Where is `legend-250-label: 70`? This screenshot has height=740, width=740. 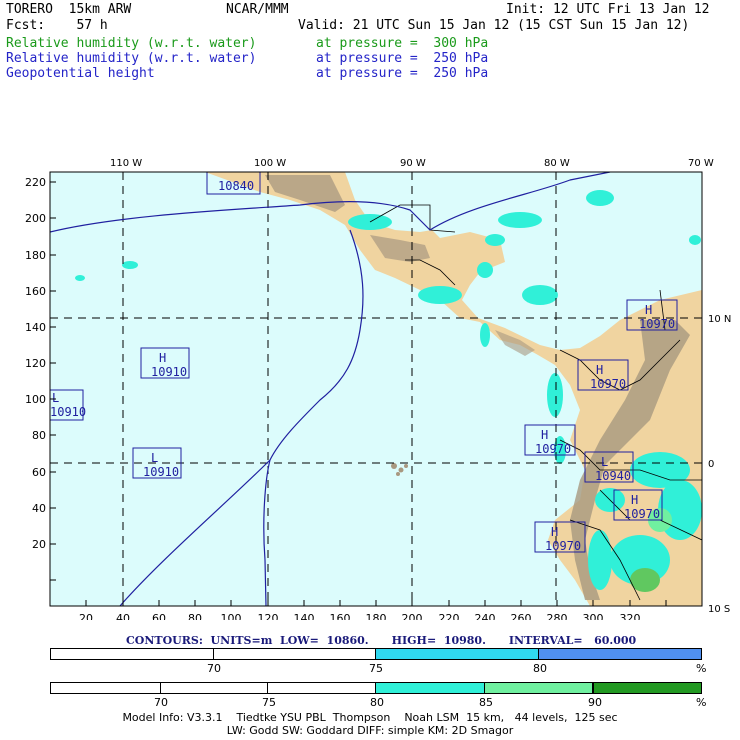 legend-250-label: 70 is located at coordinates (214, 668).